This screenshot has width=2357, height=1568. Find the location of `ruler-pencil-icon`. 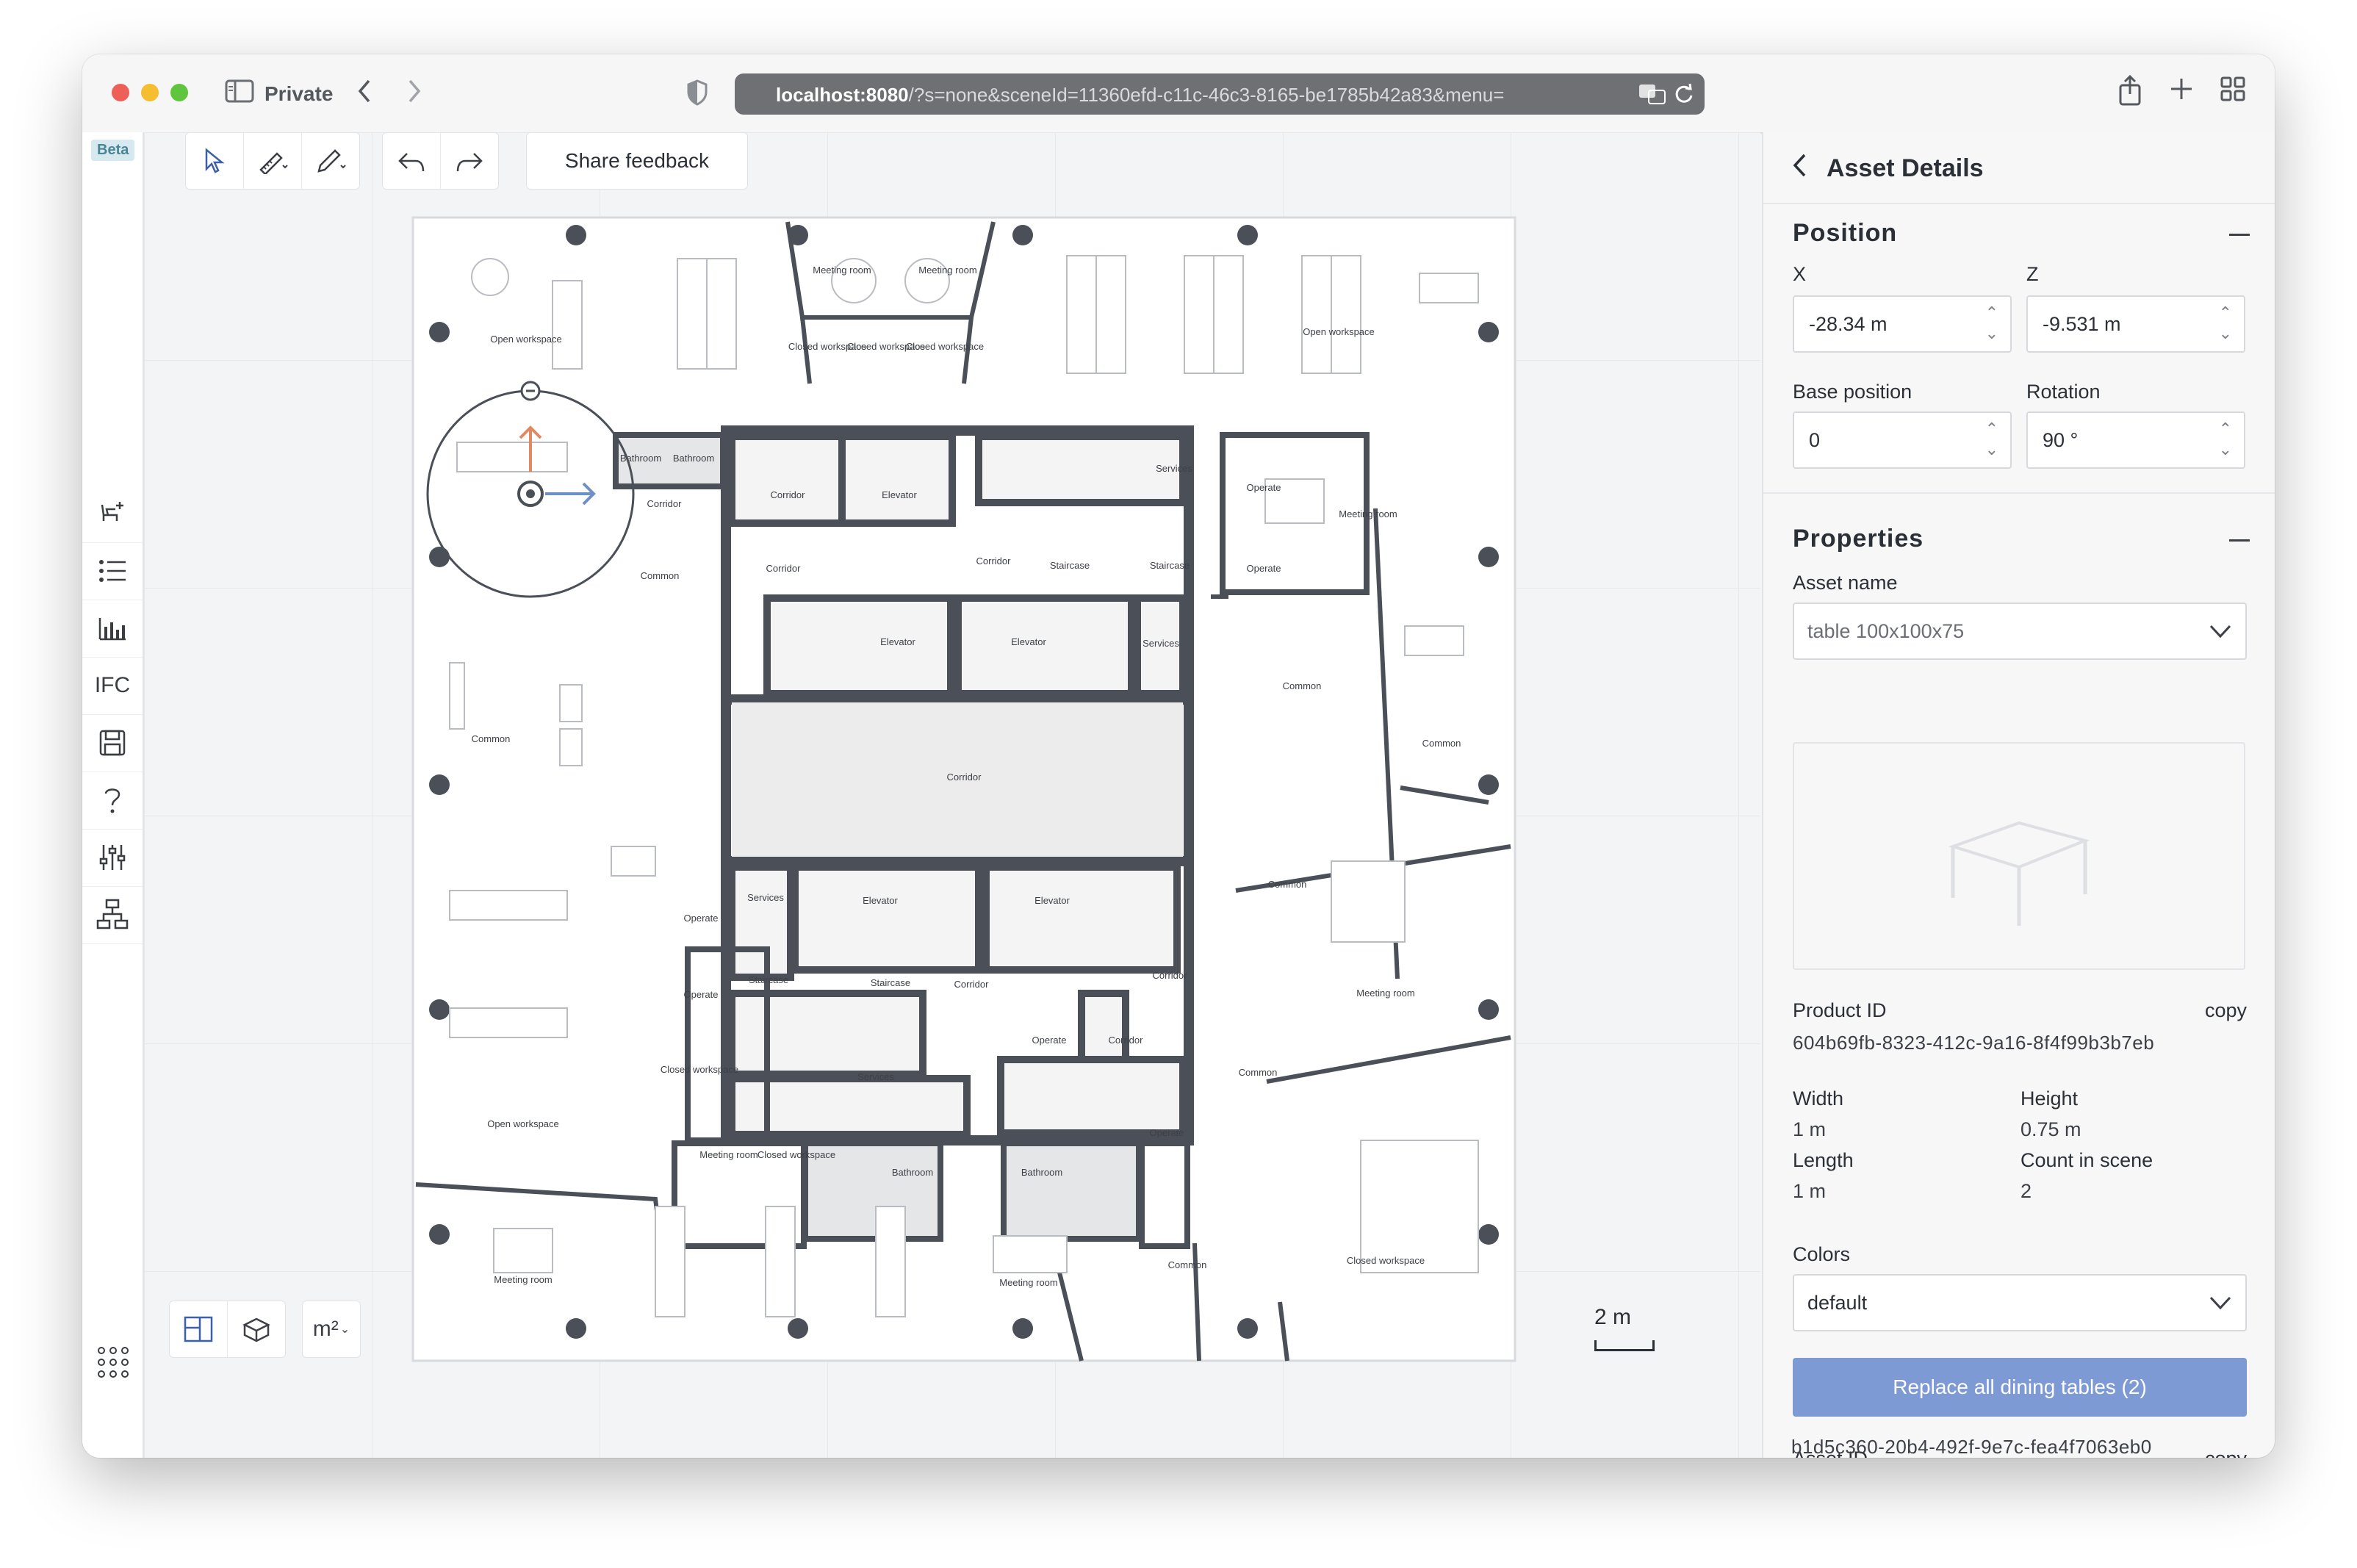

ruler-pencil-icon is located at coordinates (273, 163).